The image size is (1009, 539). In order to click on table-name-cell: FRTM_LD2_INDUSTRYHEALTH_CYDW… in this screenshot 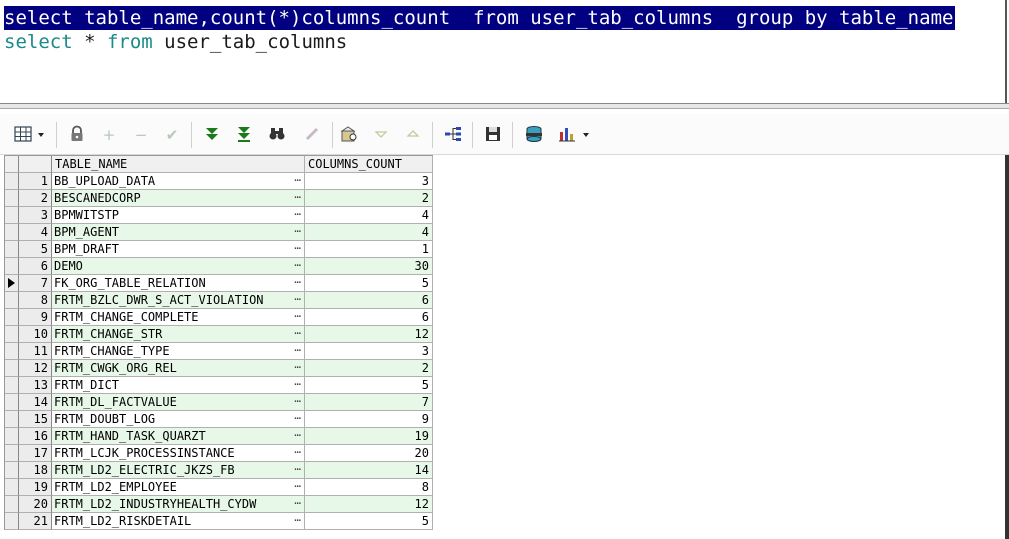, I will do `click(178, 504)`.